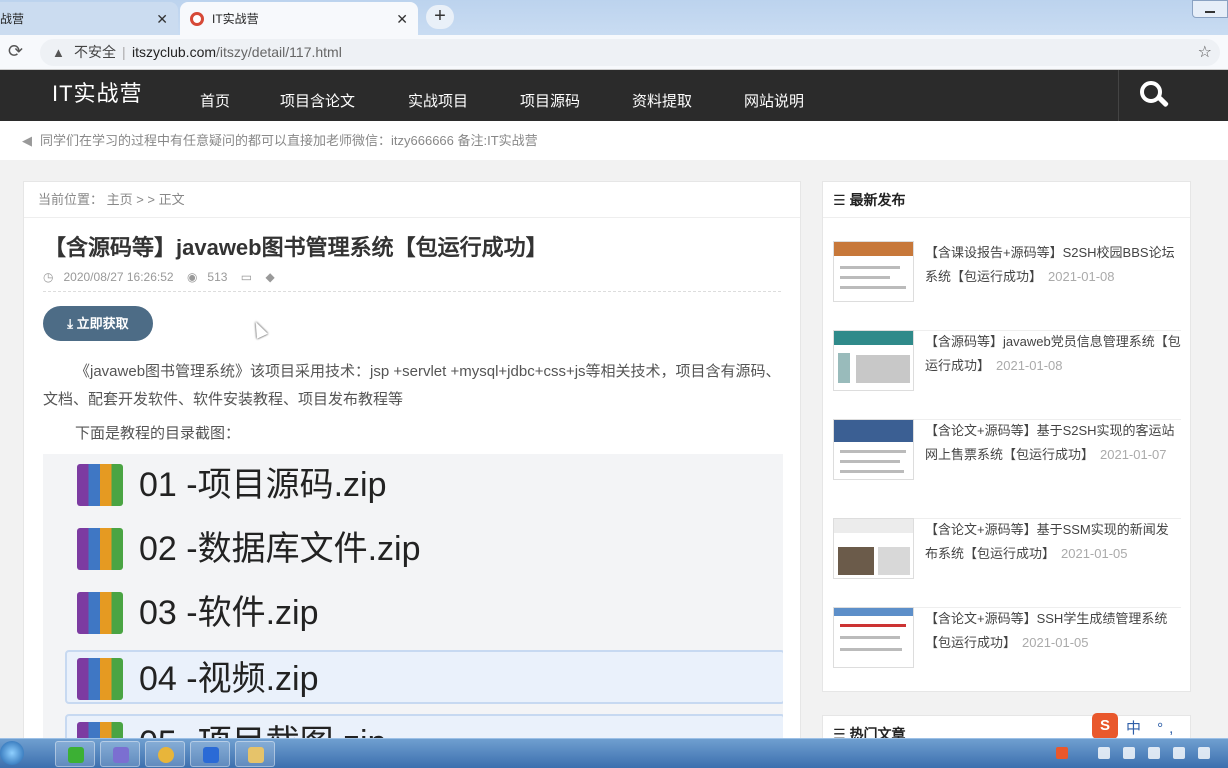  Describe the element at coordinates (1053, 354) in the screenshot. I see `post-title: 【含源码等】javaweb党员信息管理系统【包运行成功】 2021-01-08` at that location.